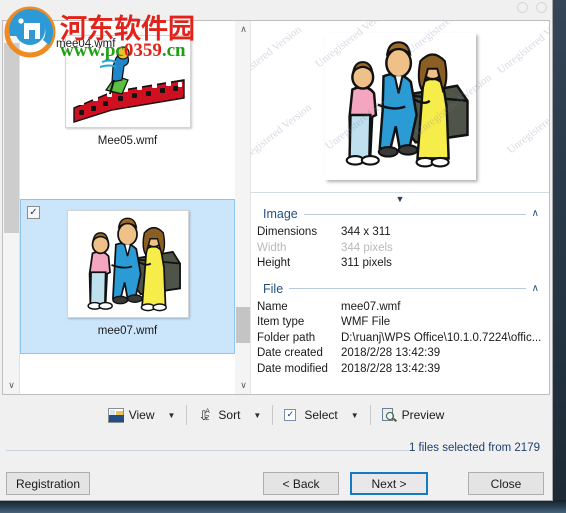 The width and height of the screenshot is (566, 513). Describe the element at coordinates (400, 198) in the screenshot. I see `pane-splitter-handle: ▼` at that location.